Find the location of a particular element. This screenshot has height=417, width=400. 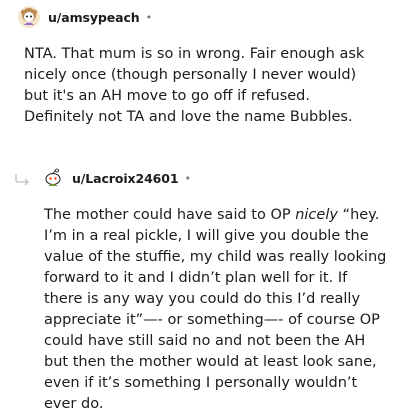

username: u/amsypeach is located at coordinates (94, 17).